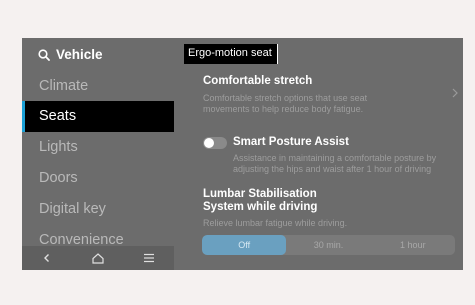 The width and height of the screenshot is (475, 305). I want to click on sidebar-item-doors: Doors, so click(98, 178).